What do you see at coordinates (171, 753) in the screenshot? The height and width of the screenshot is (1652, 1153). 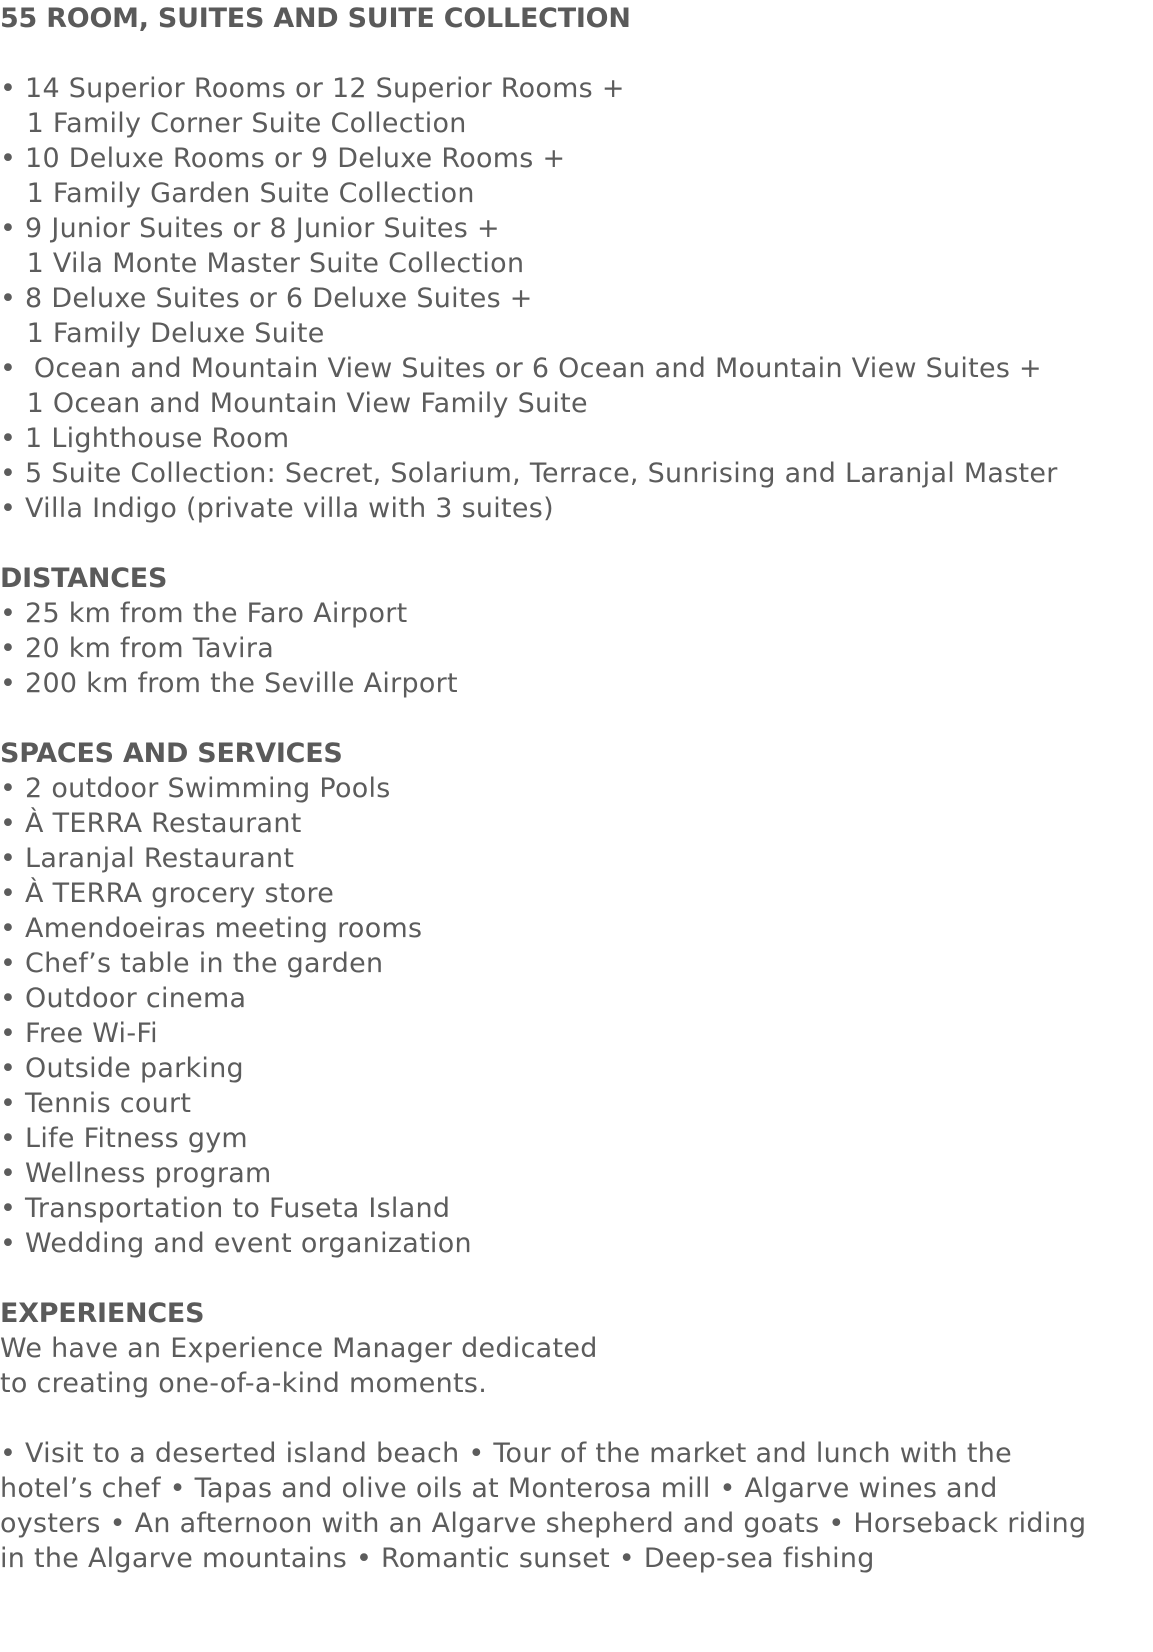 I see `services-heading: SPACES AND SERVICES` at bounding box center [171, 753].